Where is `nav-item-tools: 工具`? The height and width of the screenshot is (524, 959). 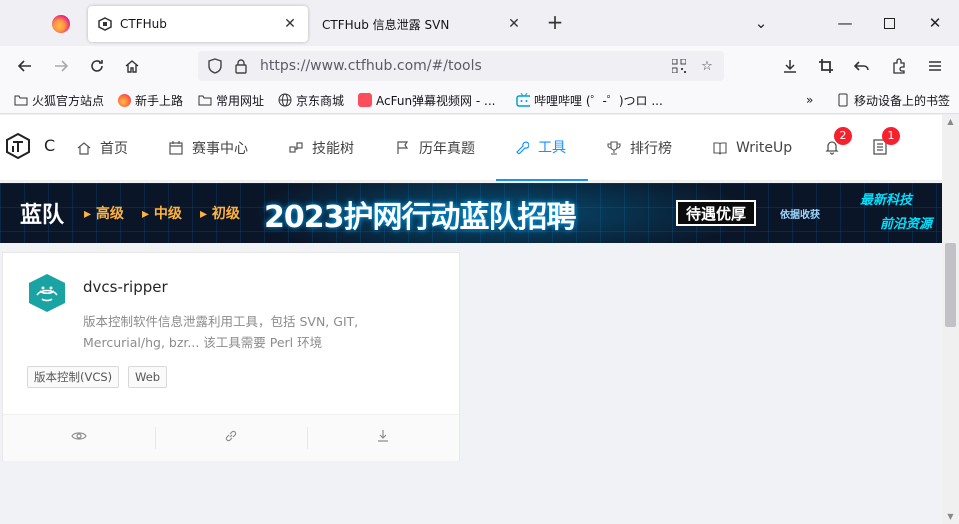 nav-item-tools: 工具 is located at coordinates (542, 148).